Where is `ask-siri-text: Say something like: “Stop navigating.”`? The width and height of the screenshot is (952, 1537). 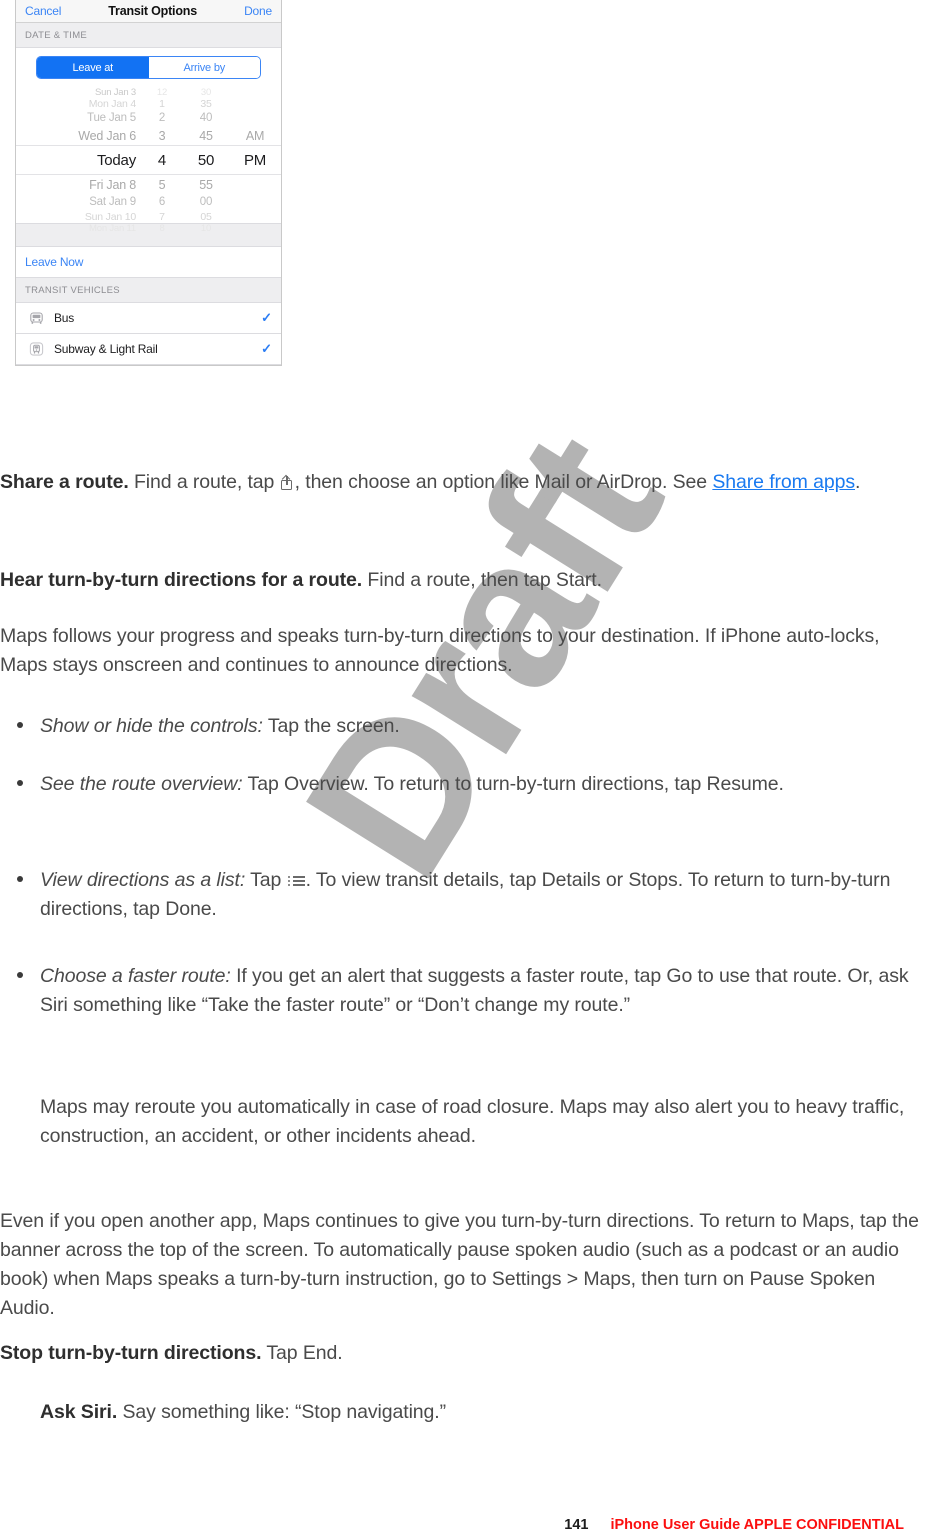
ask-siri-text: Say something like: “Stop navigating.” is located at coordinates (281, 1412).